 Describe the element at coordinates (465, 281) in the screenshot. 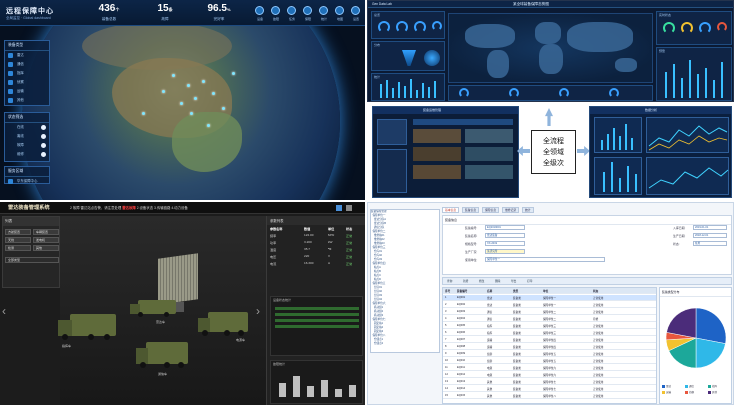

I see `add-button: 新增` at that location.